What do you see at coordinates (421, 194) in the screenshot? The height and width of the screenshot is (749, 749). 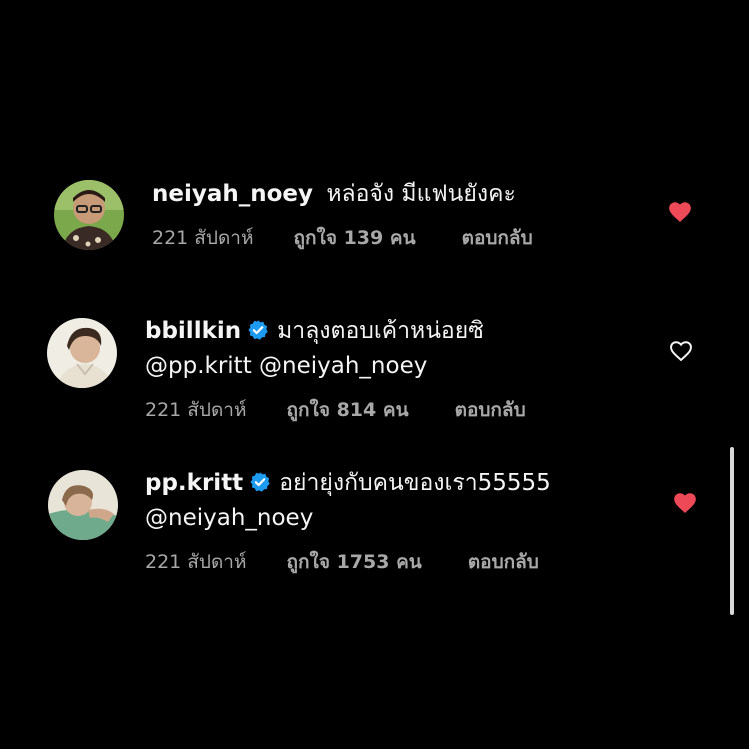 I see `comment-text: หล่อจัง มีแฟนยังคะ` at bounding box center [421, 194].